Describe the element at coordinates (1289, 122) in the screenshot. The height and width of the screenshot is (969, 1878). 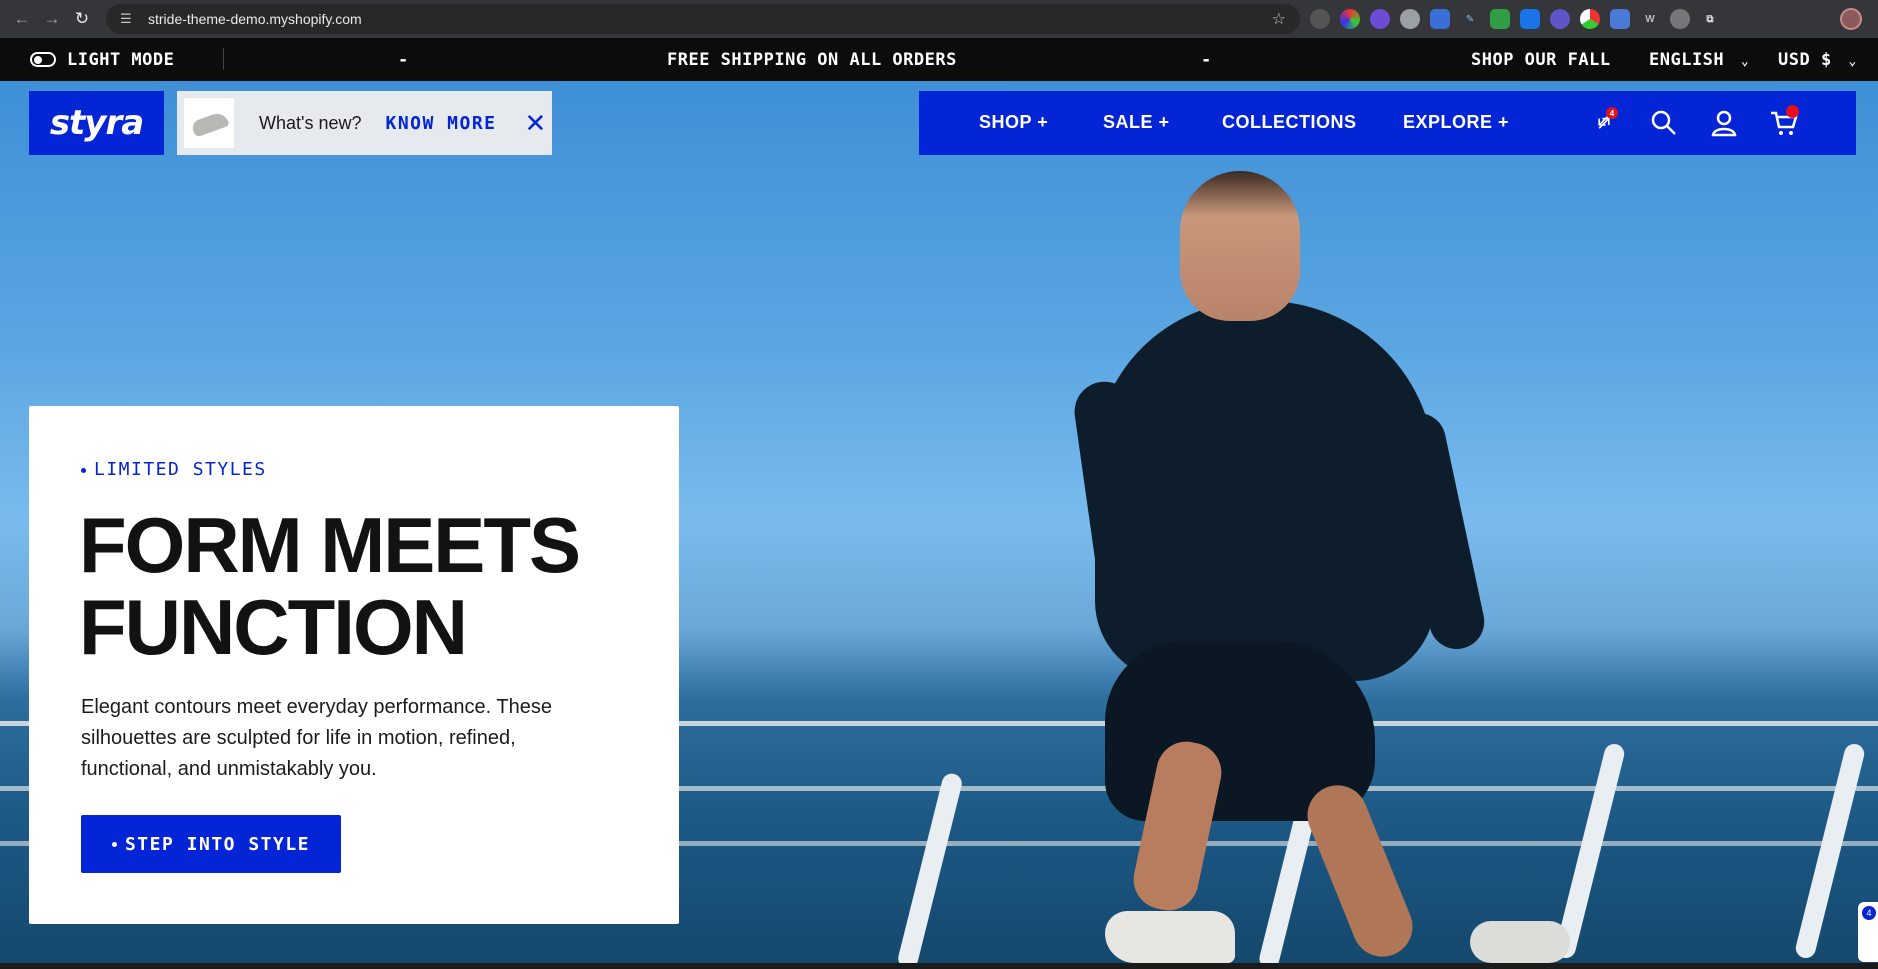
I see `nav-collections: COLLECTIONS` at that location.